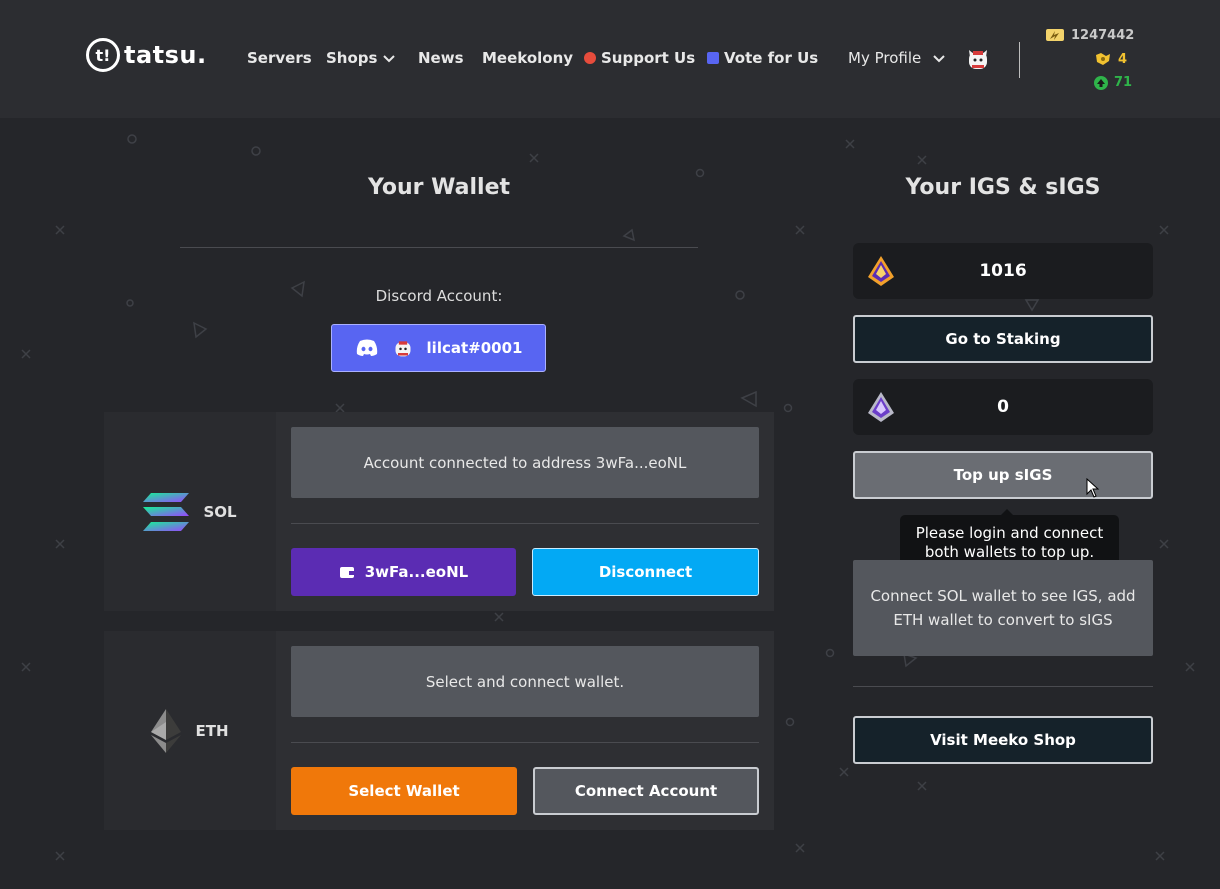 The width and height of the screenshot is (1220, 889). Describe the element at coordinates (220, 511) in the screenshot. I see `sol-name: SOL` at that location.